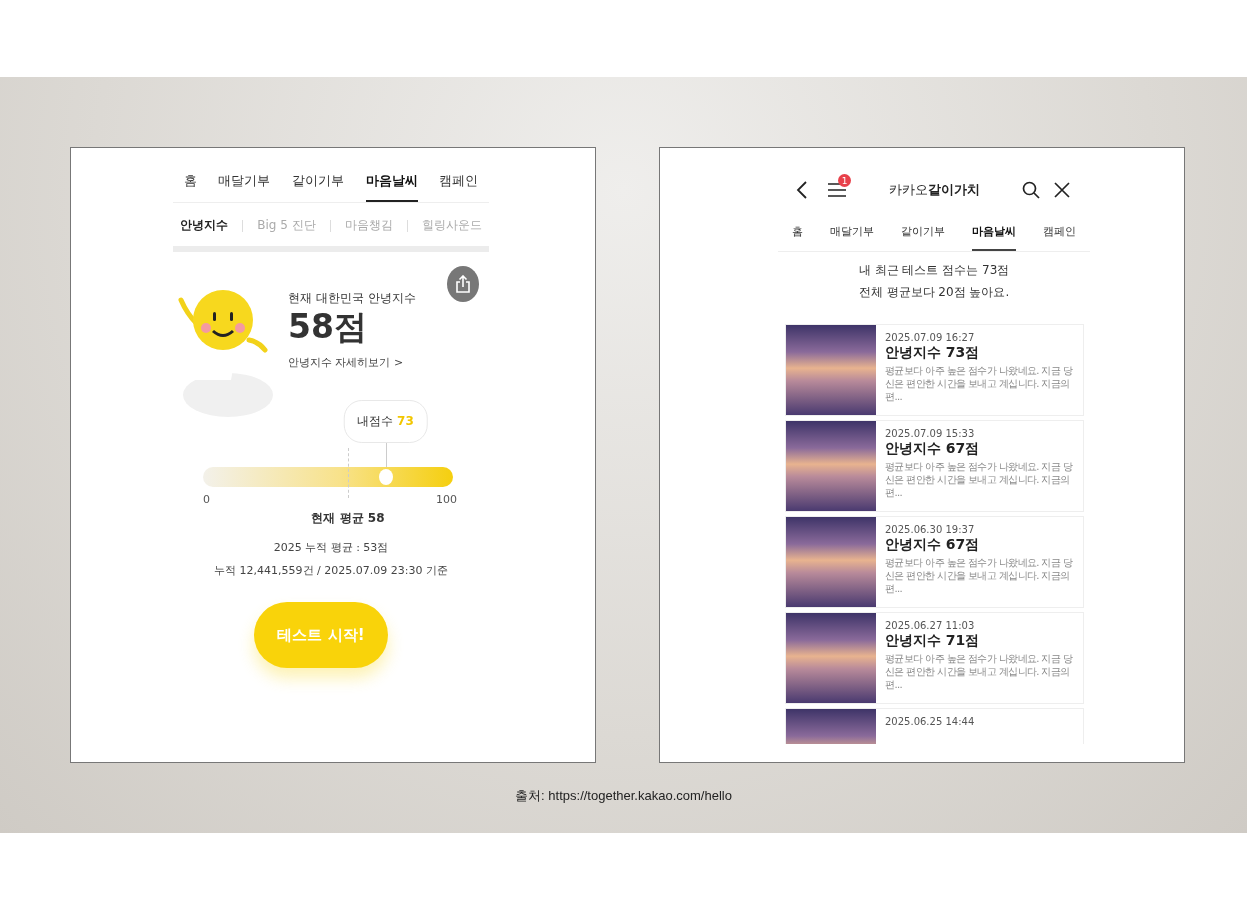 This screenshot has height=908, width=1247. What do you see at coordinates (328, 327) in the screenshot?
I see `index-score: 58점` at bounding box center [328, 327].